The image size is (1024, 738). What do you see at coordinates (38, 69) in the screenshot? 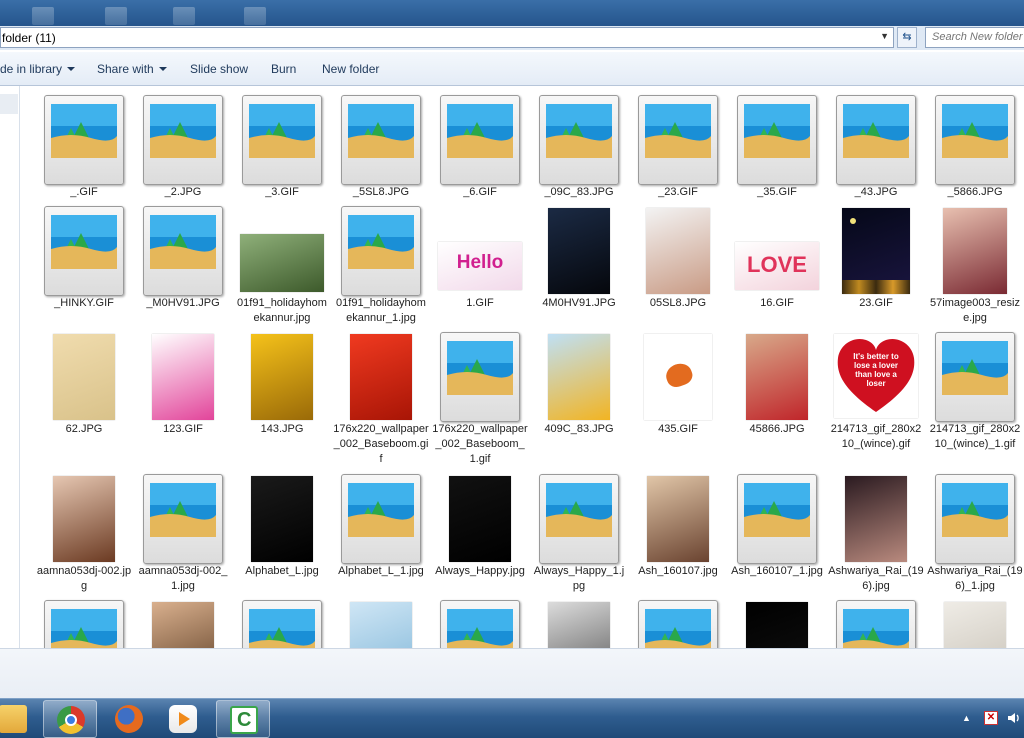
I see `include-in-library-button: de in library` at bounding box center [38, 69].